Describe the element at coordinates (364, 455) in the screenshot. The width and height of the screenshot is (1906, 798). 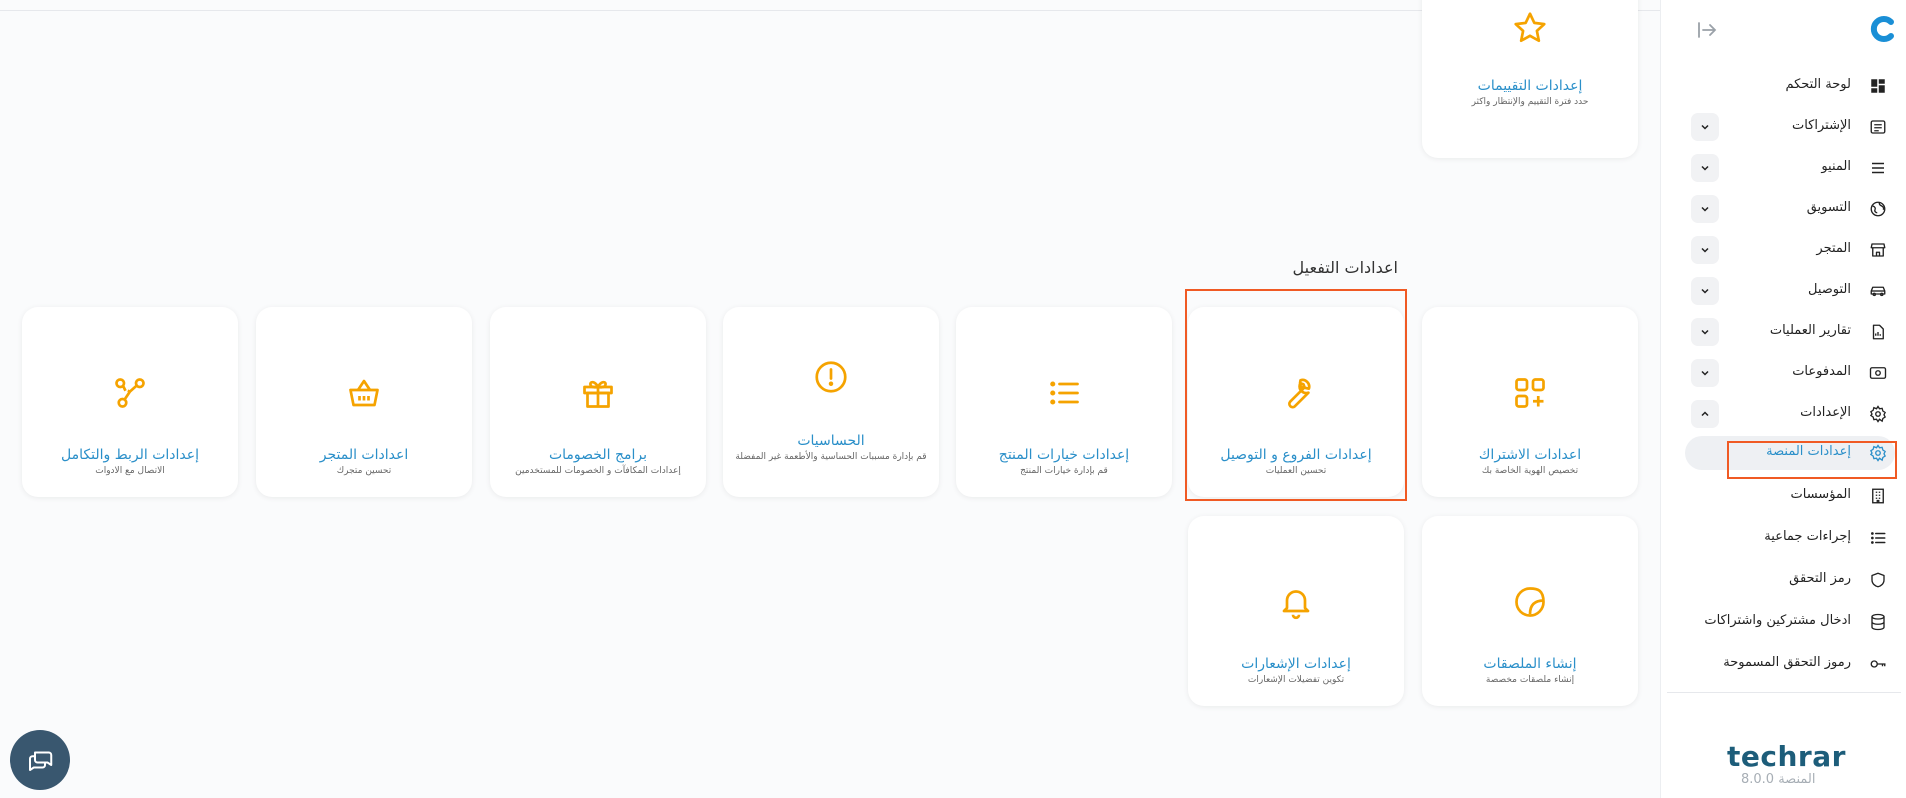
I see `card-title: اعدادات المتجر` at that location.